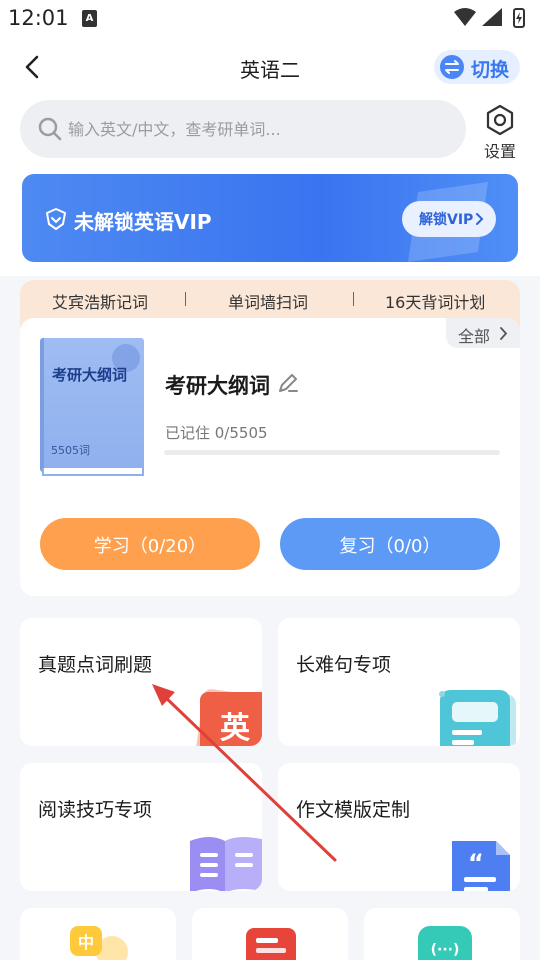  Describe the element at coordinates (270, 18) in the screenshot. I see `status-bar: 12:01 A` at that location.